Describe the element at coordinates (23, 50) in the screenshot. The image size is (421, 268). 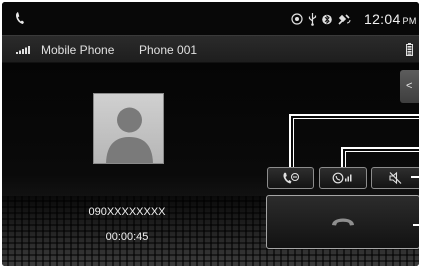
I see `signal-strength-icon` at that location.